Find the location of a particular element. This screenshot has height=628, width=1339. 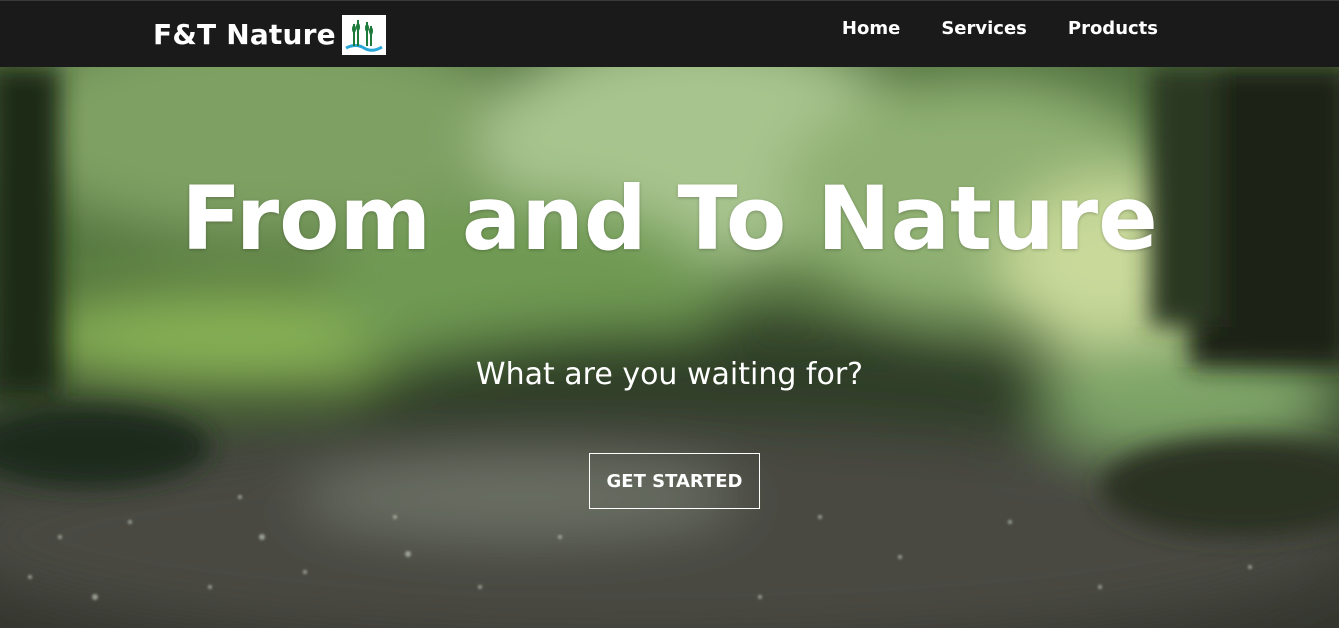

brand-name: F&T Nature is located at coordinates (244, 34).